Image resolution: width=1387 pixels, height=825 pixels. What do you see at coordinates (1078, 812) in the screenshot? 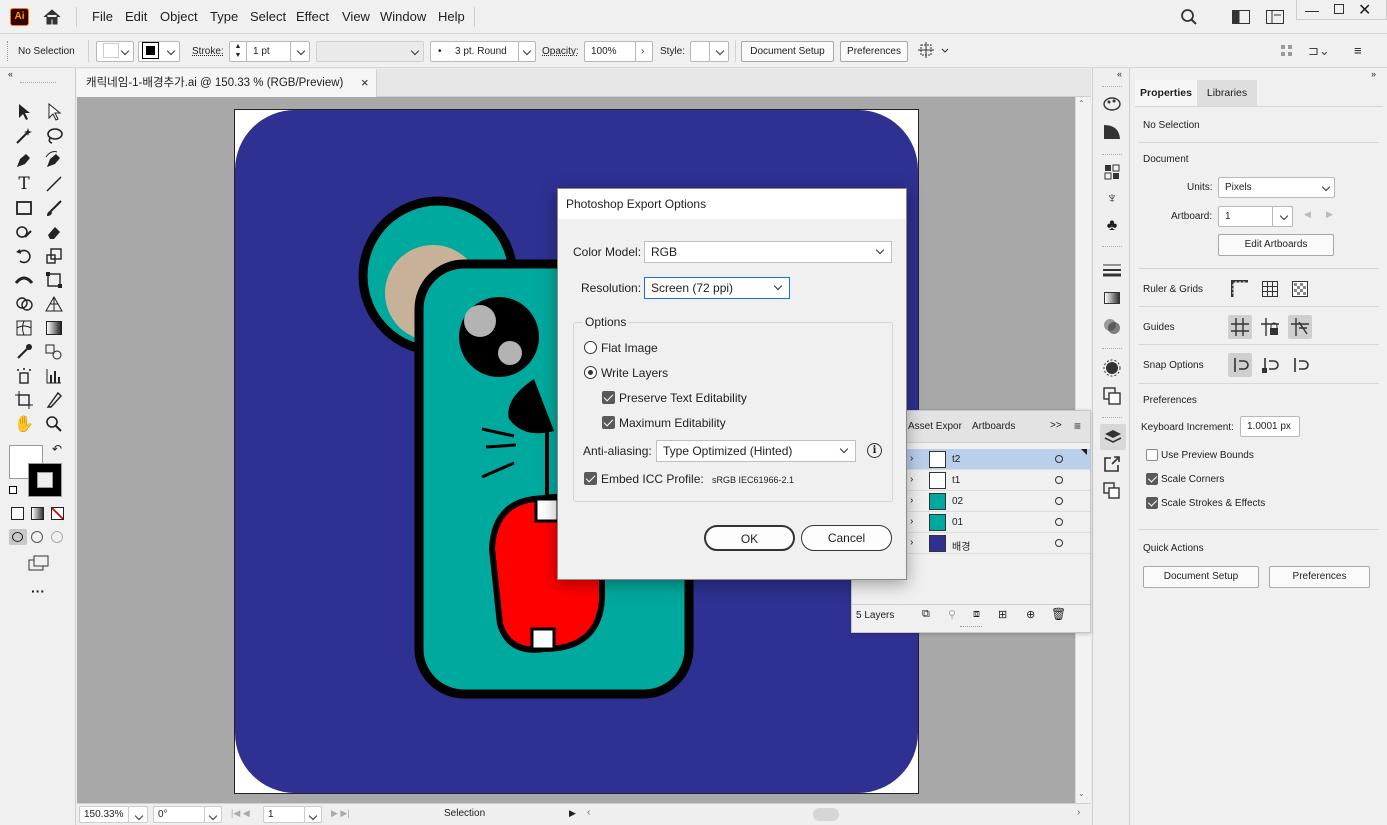
I see `scroll-right-icon: ›` at bounding box center [1078, 812].